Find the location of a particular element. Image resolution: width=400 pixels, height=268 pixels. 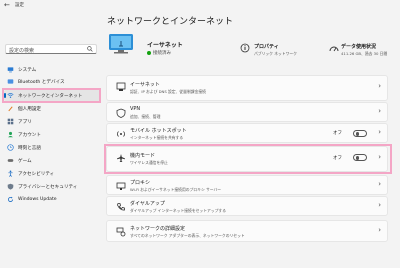

hotspot-icon is located at coordinates (121, 134).